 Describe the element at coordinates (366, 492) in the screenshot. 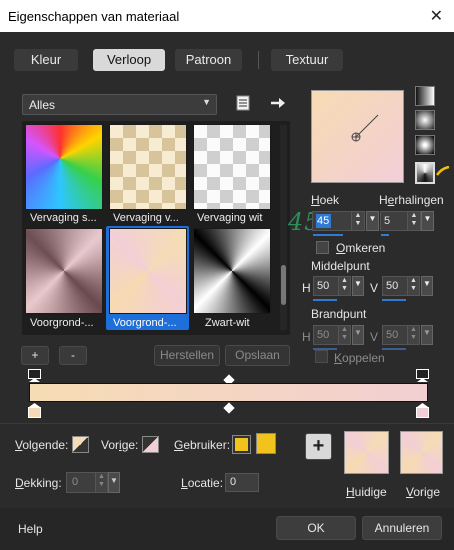

I see `current-preview-label: Huidige` at that location.